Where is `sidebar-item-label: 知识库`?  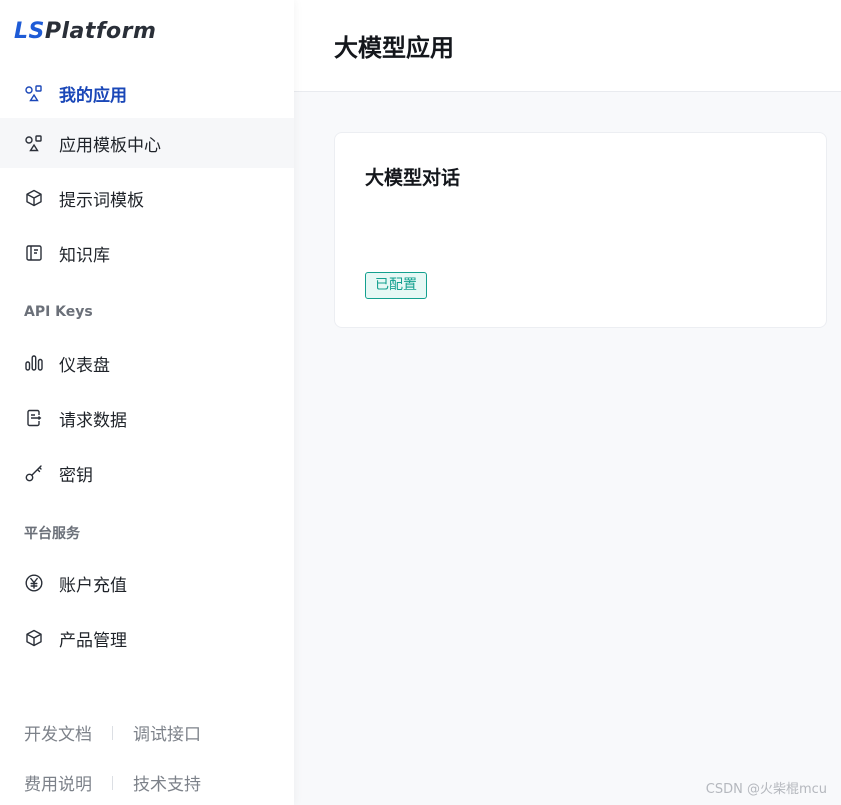
sidebar-item-label: 知识库 is located at coordinates (84, 255).